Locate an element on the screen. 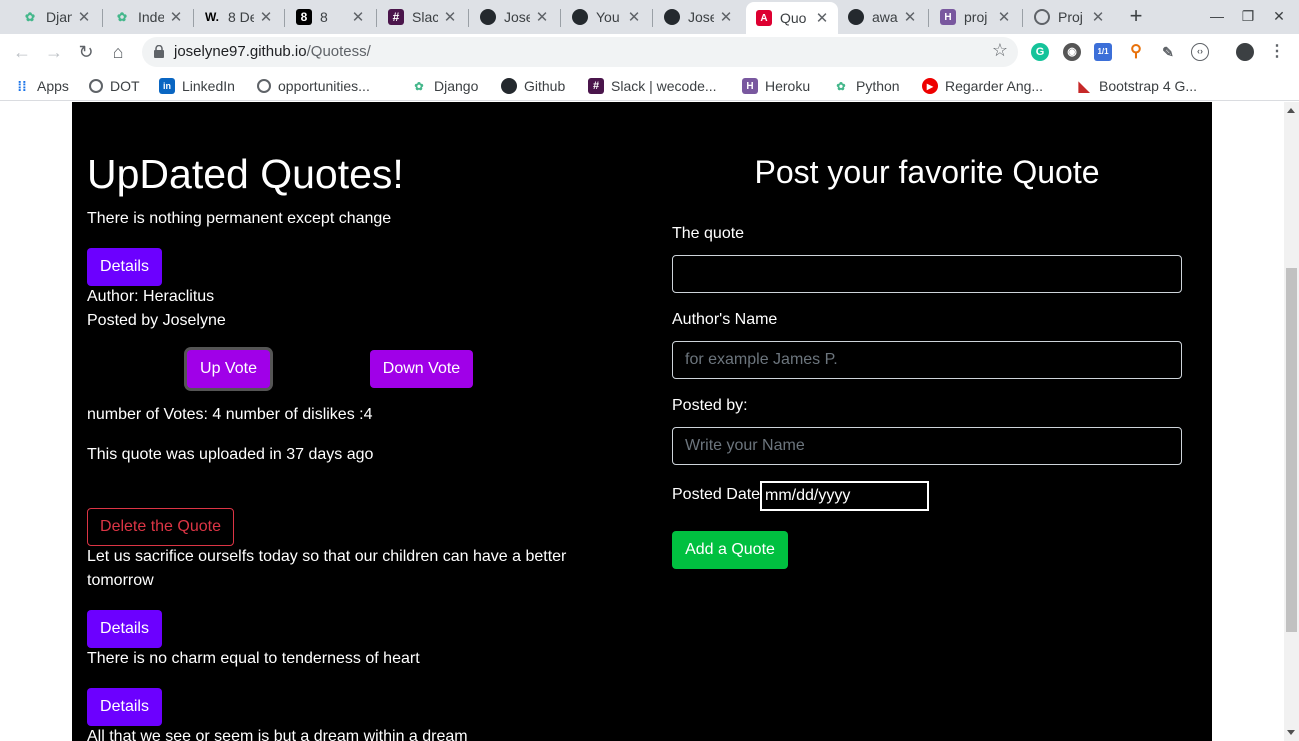  tab-github-jose-2: Jose ✕ is located at coordinates (698, 17).